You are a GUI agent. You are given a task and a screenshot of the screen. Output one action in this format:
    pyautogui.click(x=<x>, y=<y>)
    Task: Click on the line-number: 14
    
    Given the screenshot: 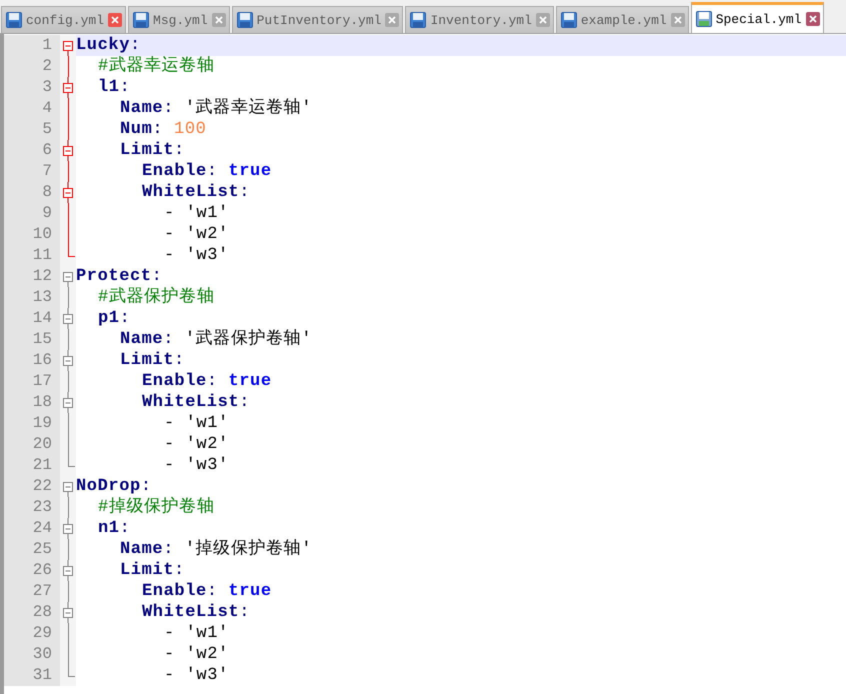 What is the action you would take?
    pyautogui.click(x=32, y=318)
    